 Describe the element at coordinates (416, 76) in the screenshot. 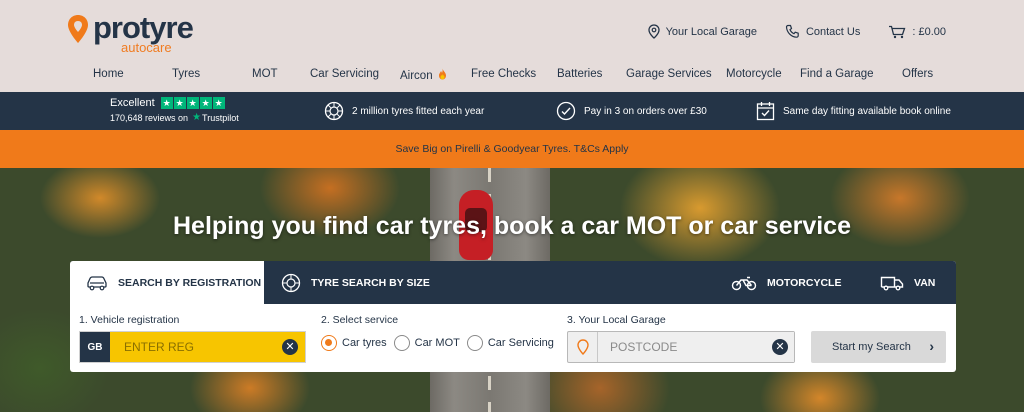

I see `nav-aircon-label: Aircon` at that location.